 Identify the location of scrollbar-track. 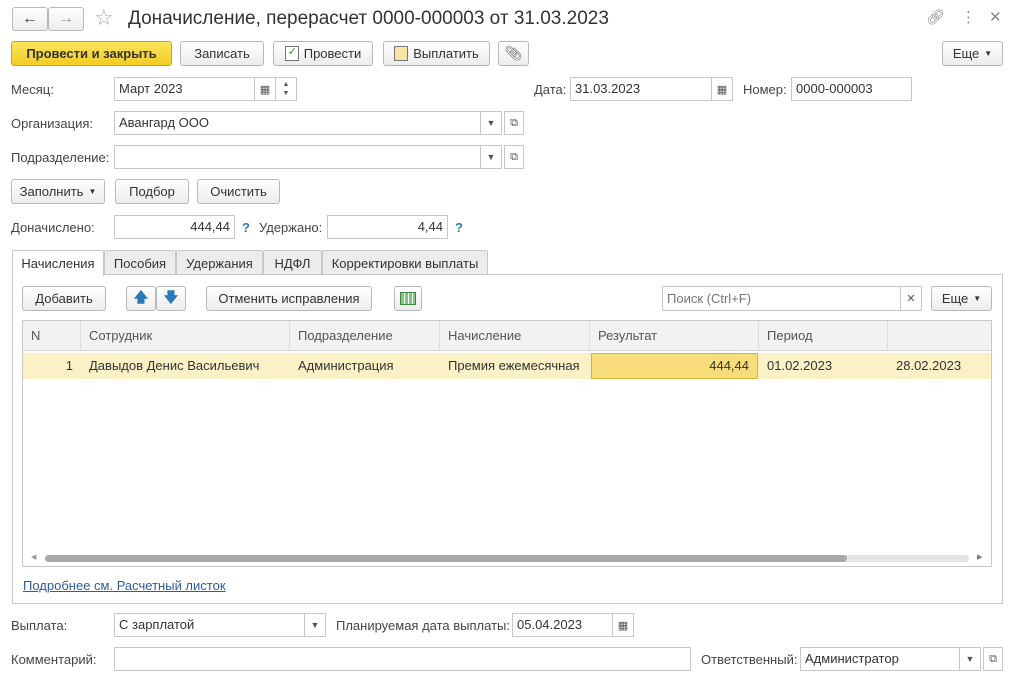
(507, 558).